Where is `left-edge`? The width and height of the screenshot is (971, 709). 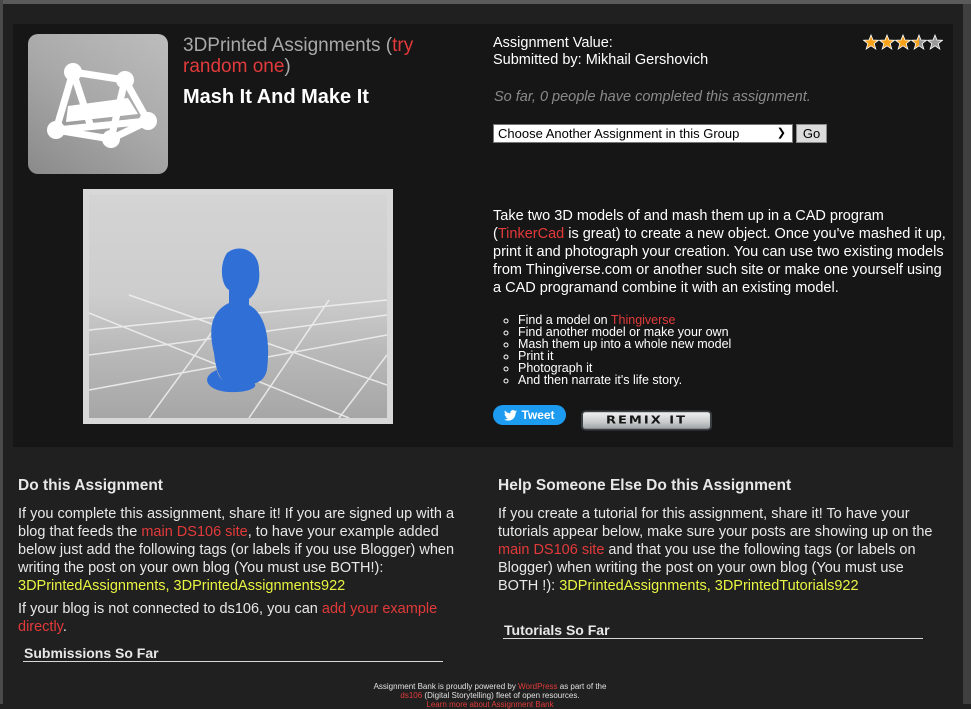
left-edge is located at coordinates (1, 352).